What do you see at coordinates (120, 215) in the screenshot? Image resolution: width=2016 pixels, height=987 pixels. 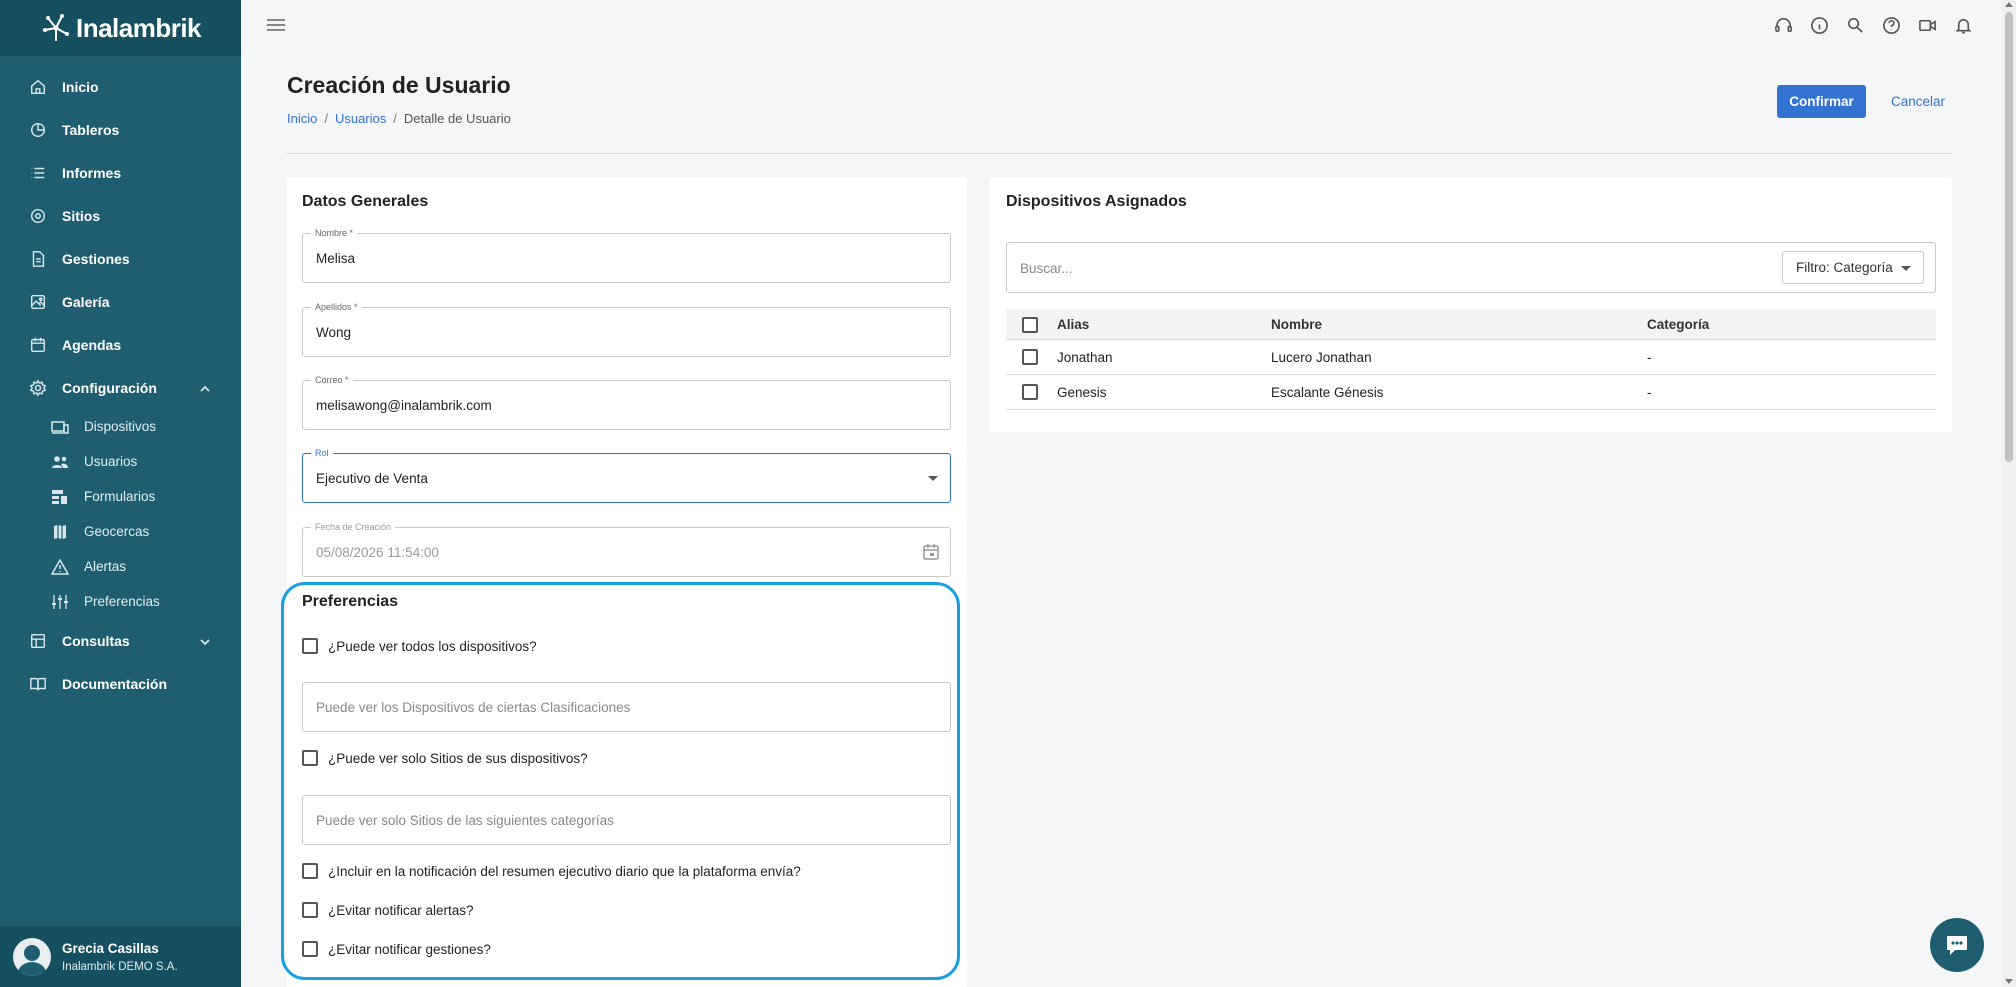 I see `sidebar-item-sitios: Sitios` at bounding box center [120, 215].